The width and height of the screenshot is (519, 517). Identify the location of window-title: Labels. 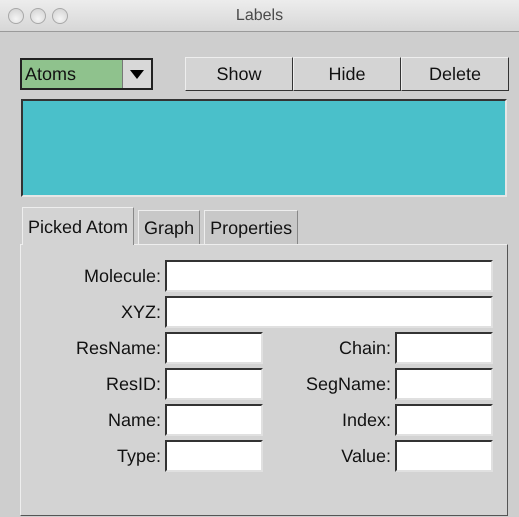
(260, 15).